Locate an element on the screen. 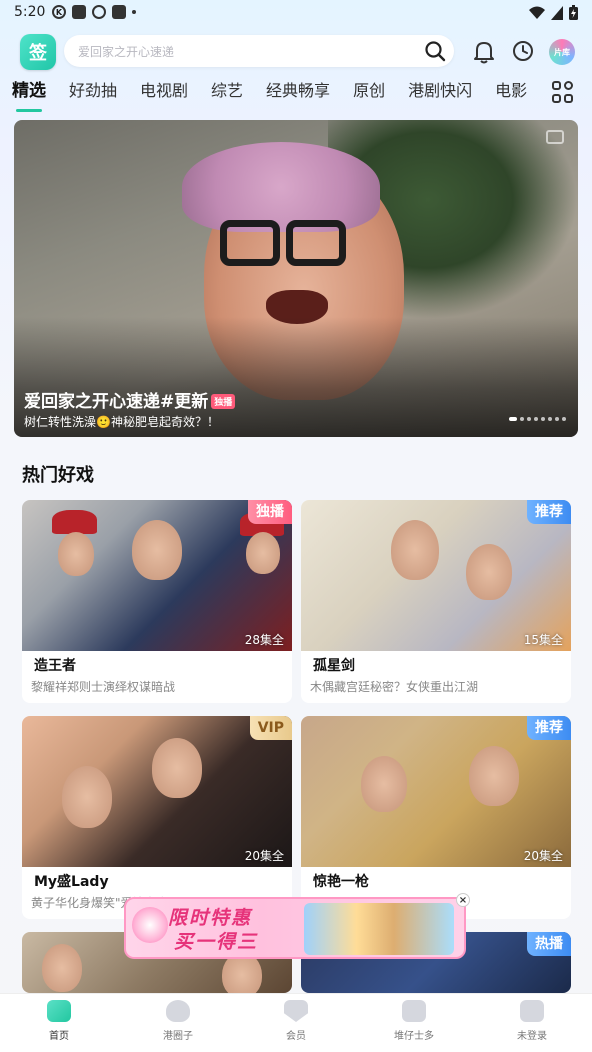 This screenshot has height=1052, width=592. card-description: 黎耀祥郑则士演绎权谋暗战 is located at coordinates (103, 687).